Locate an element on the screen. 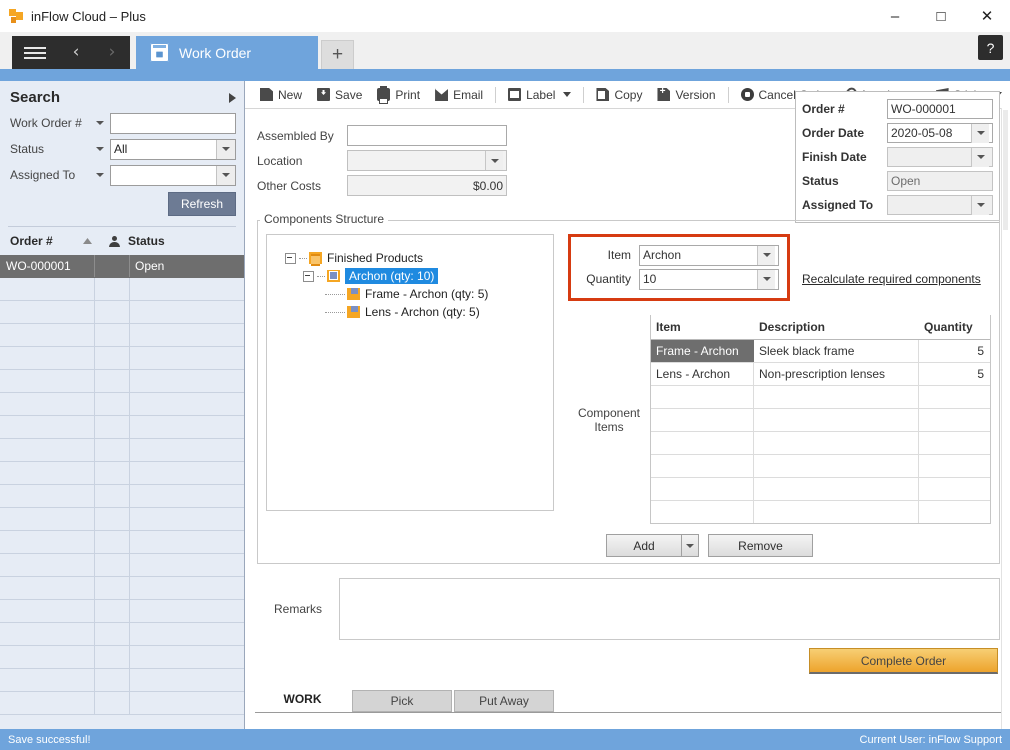 The image size is (1010, 750). order-date-input: 2020-05-08 is located at coordinates (940, 133).